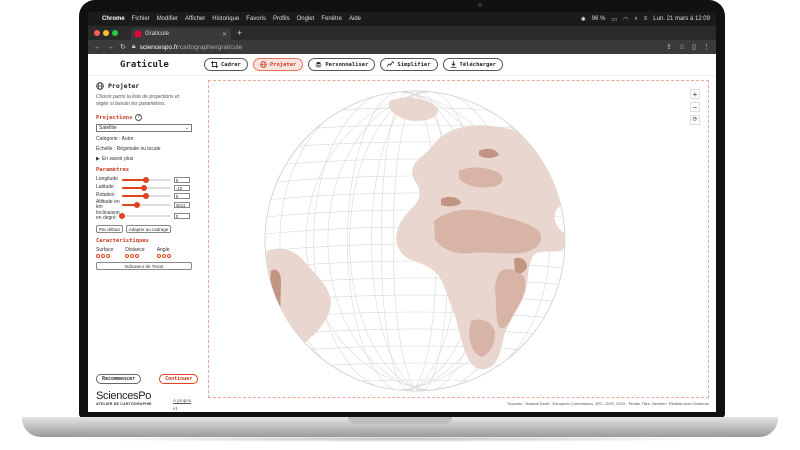 The image size is (800, 450). Describe the element at coordinates (144, 128) in the screenshot. I see `projection-select: Satellite ⌄` at that location.